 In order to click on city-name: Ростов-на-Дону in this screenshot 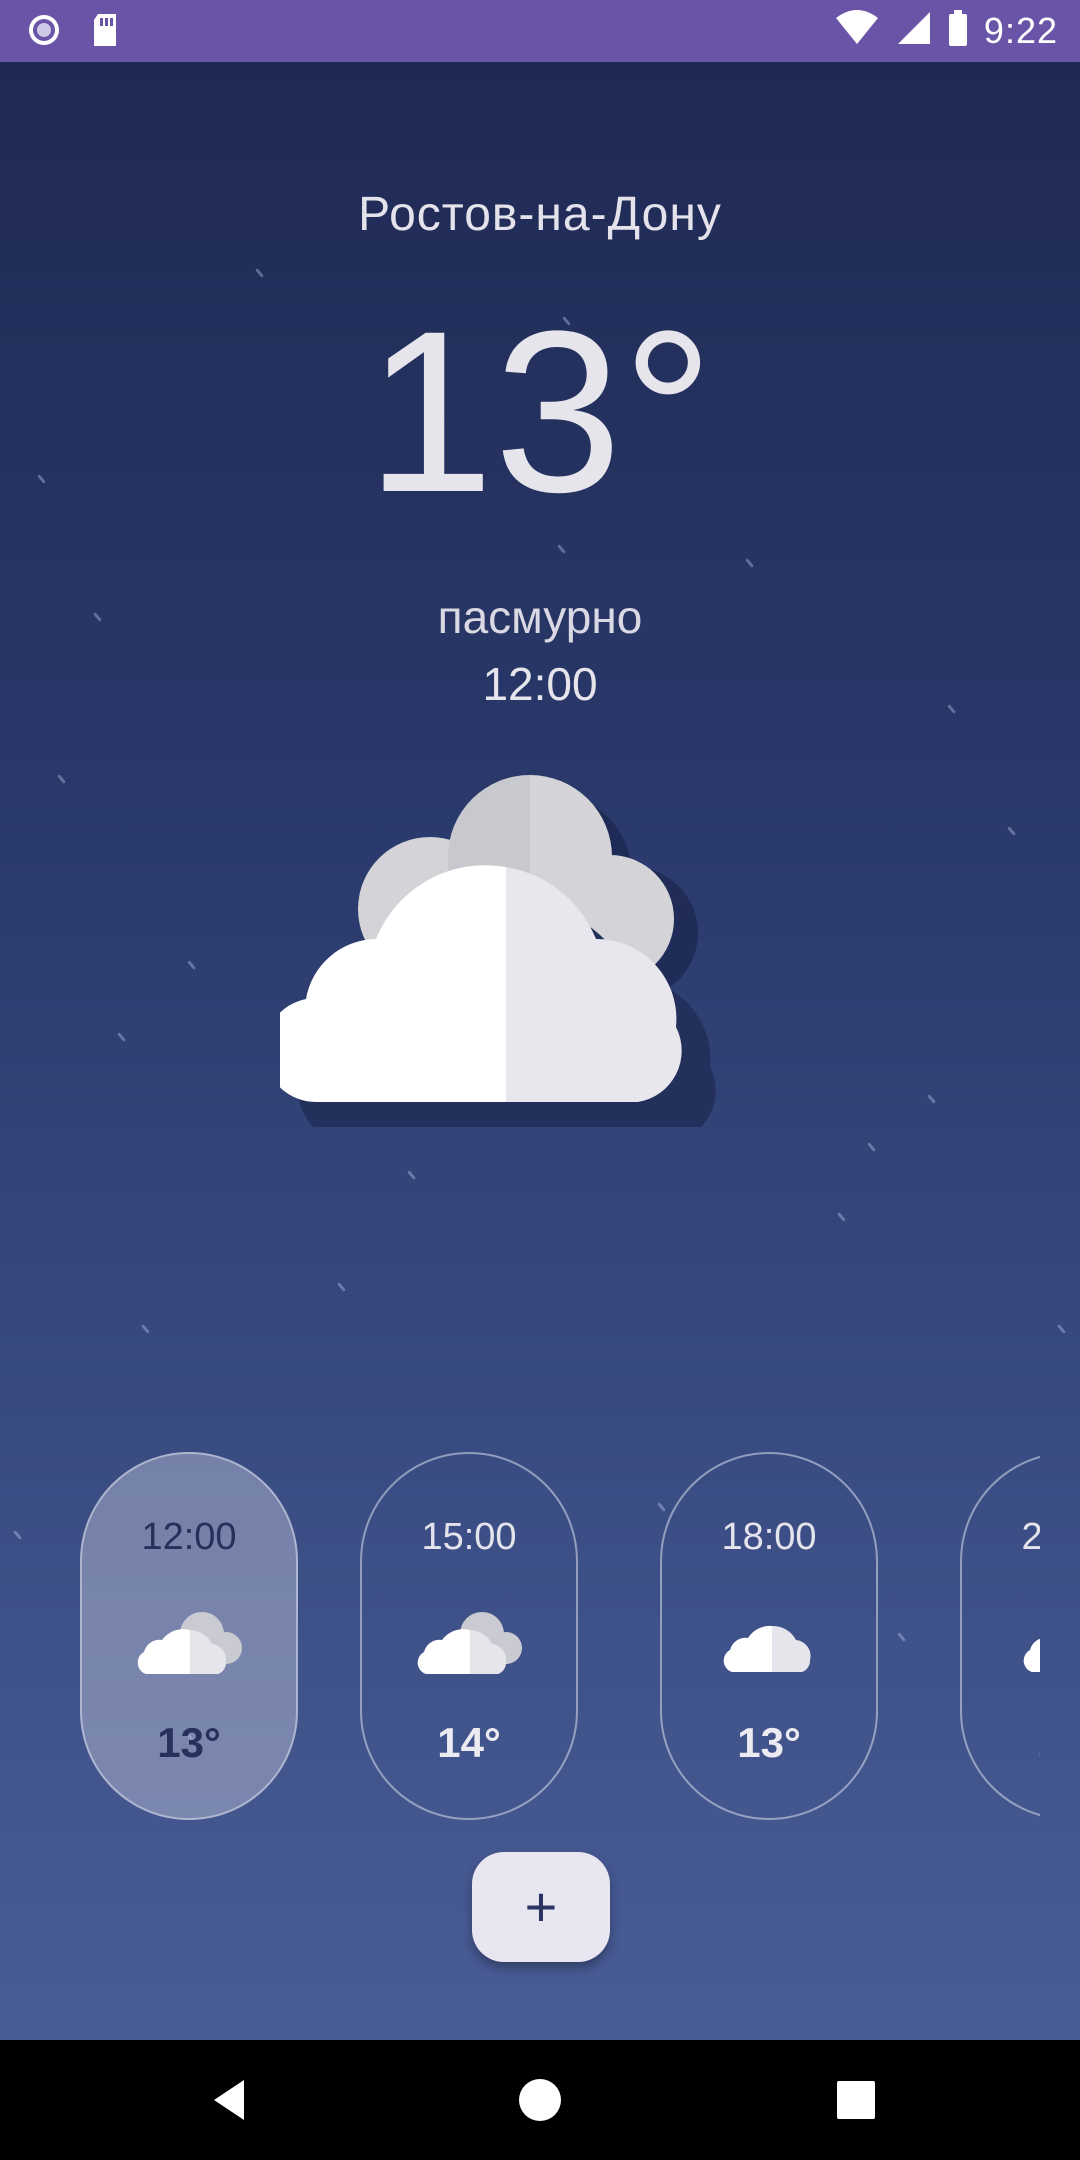, I will do `click(540, 214)`.